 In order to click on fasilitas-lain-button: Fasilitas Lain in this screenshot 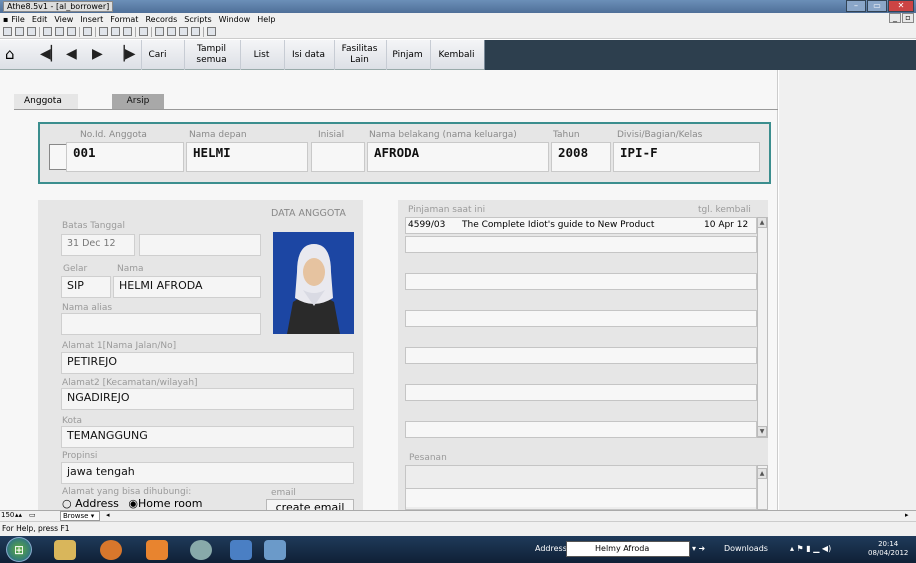, I will do `click(359, 55)`.